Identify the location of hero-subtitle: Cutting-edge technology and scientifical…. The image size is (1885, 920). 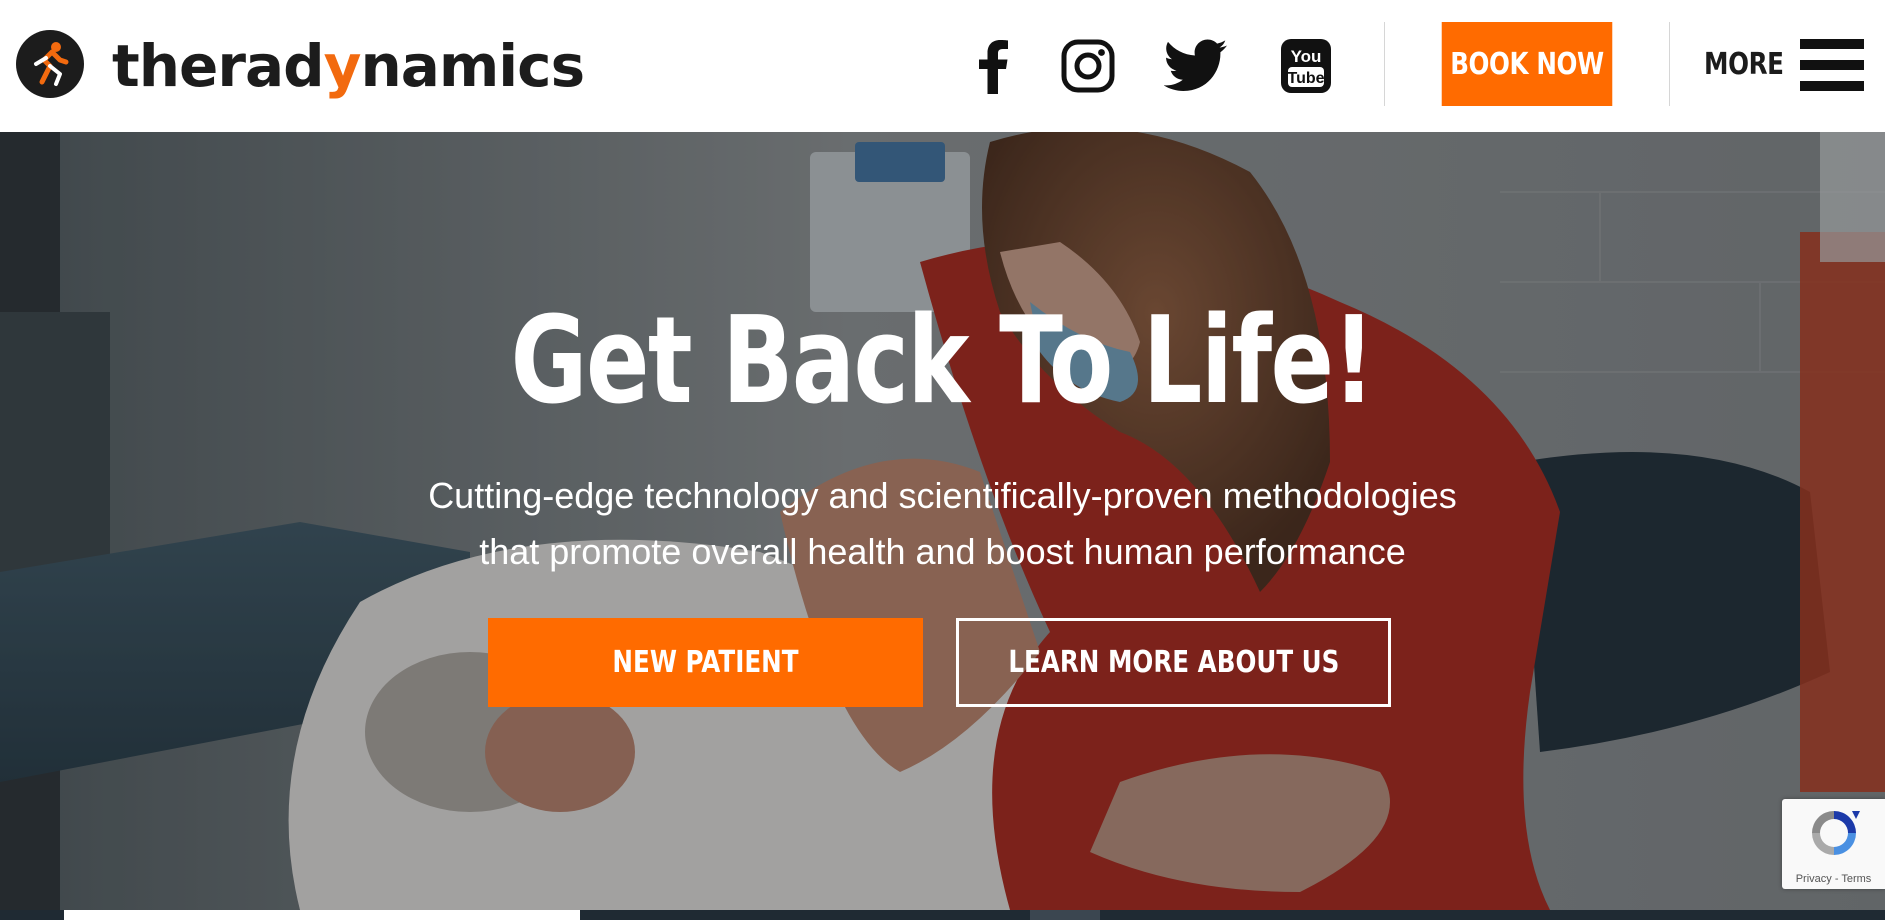
(942, 524).